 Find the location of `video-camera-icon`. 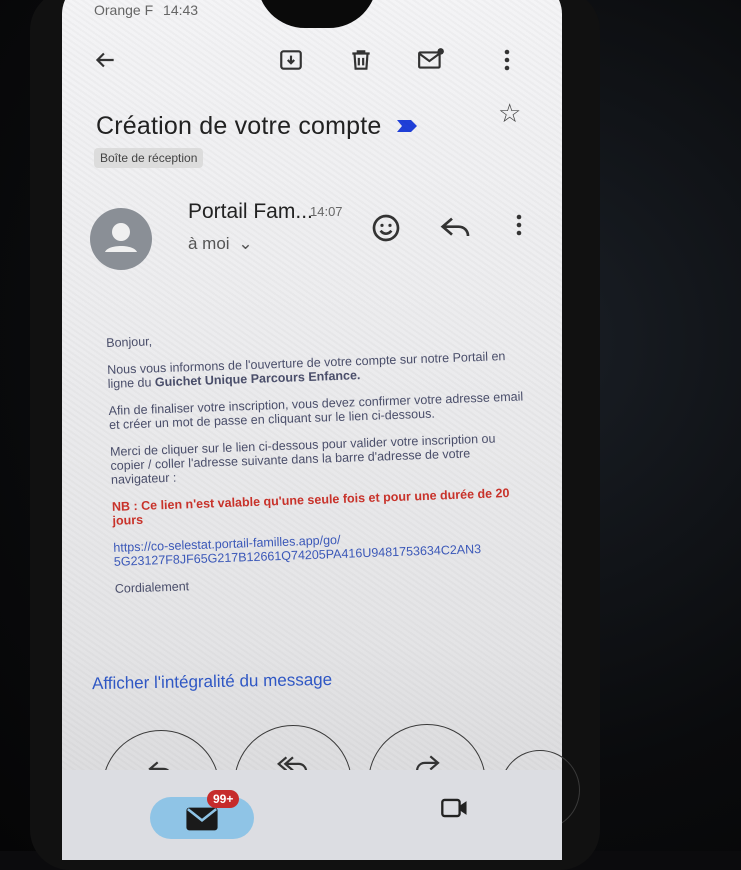

video-camera-icon is located at coordinates (454, 808).